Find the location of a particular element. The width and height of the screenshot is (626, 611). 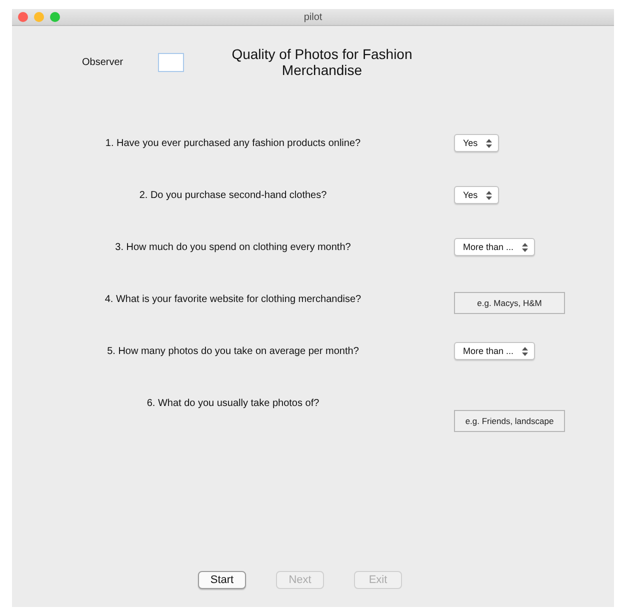

heading: Quality of Photos for Fashion Merchandise is located at coordinates (322, 62).